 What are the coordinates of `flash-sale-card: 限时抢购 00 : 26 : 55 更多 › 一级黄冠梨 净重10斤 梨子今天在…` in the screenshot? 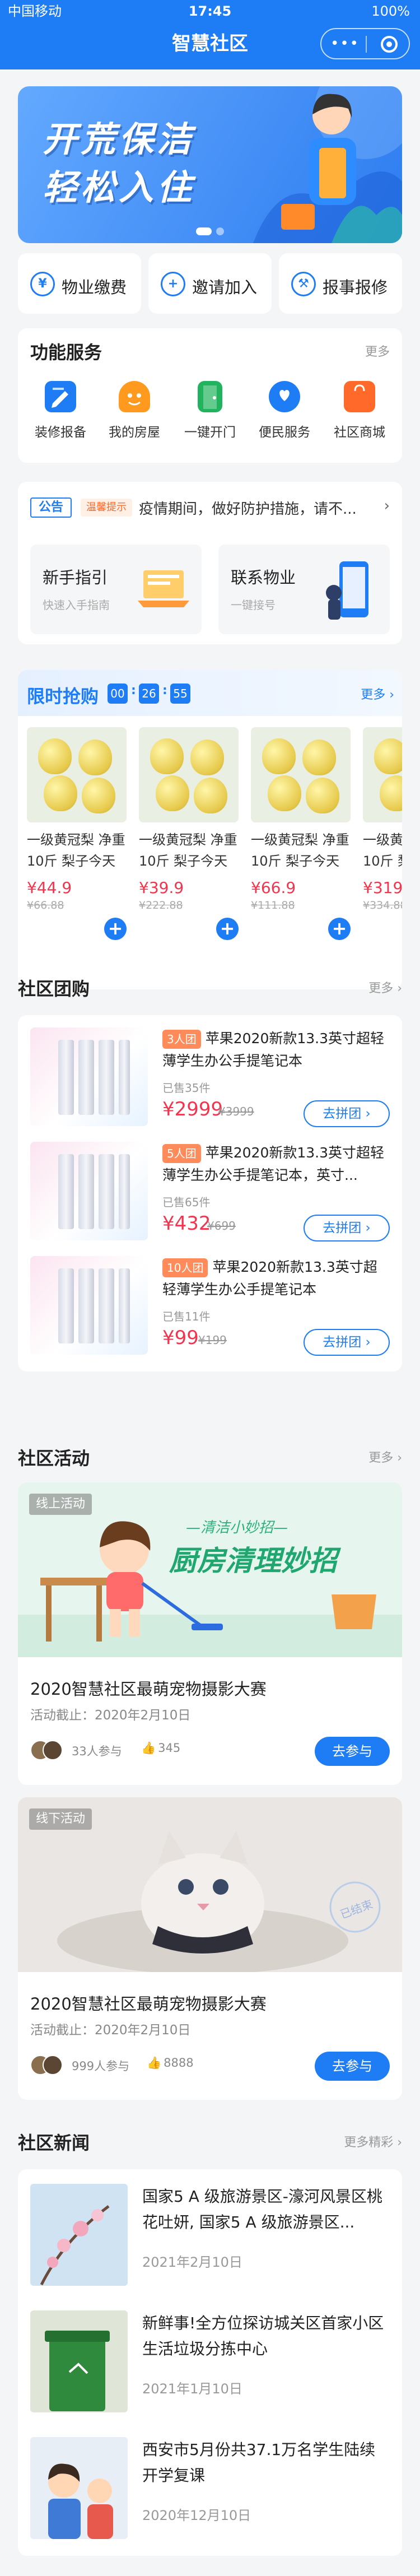 It's located at (210, 830).